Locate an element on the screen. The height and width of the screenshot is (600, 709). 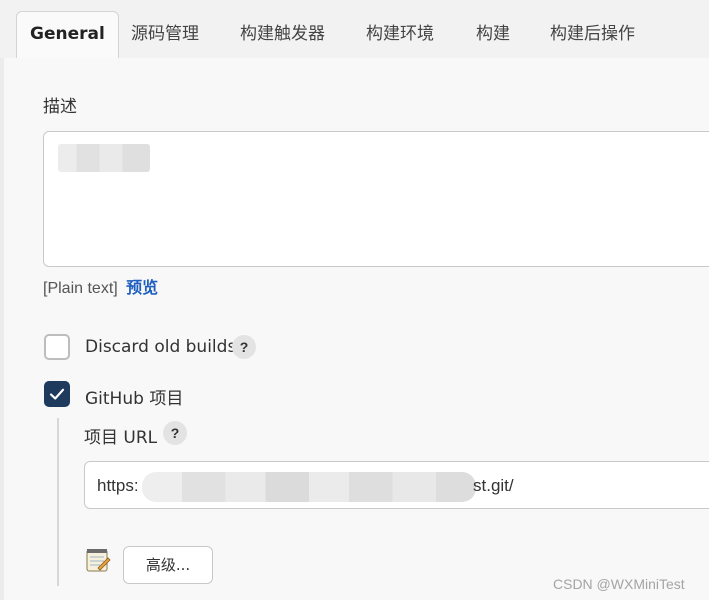
project-url-value-suffix: st.git/ is located at coordinates (493, 485).